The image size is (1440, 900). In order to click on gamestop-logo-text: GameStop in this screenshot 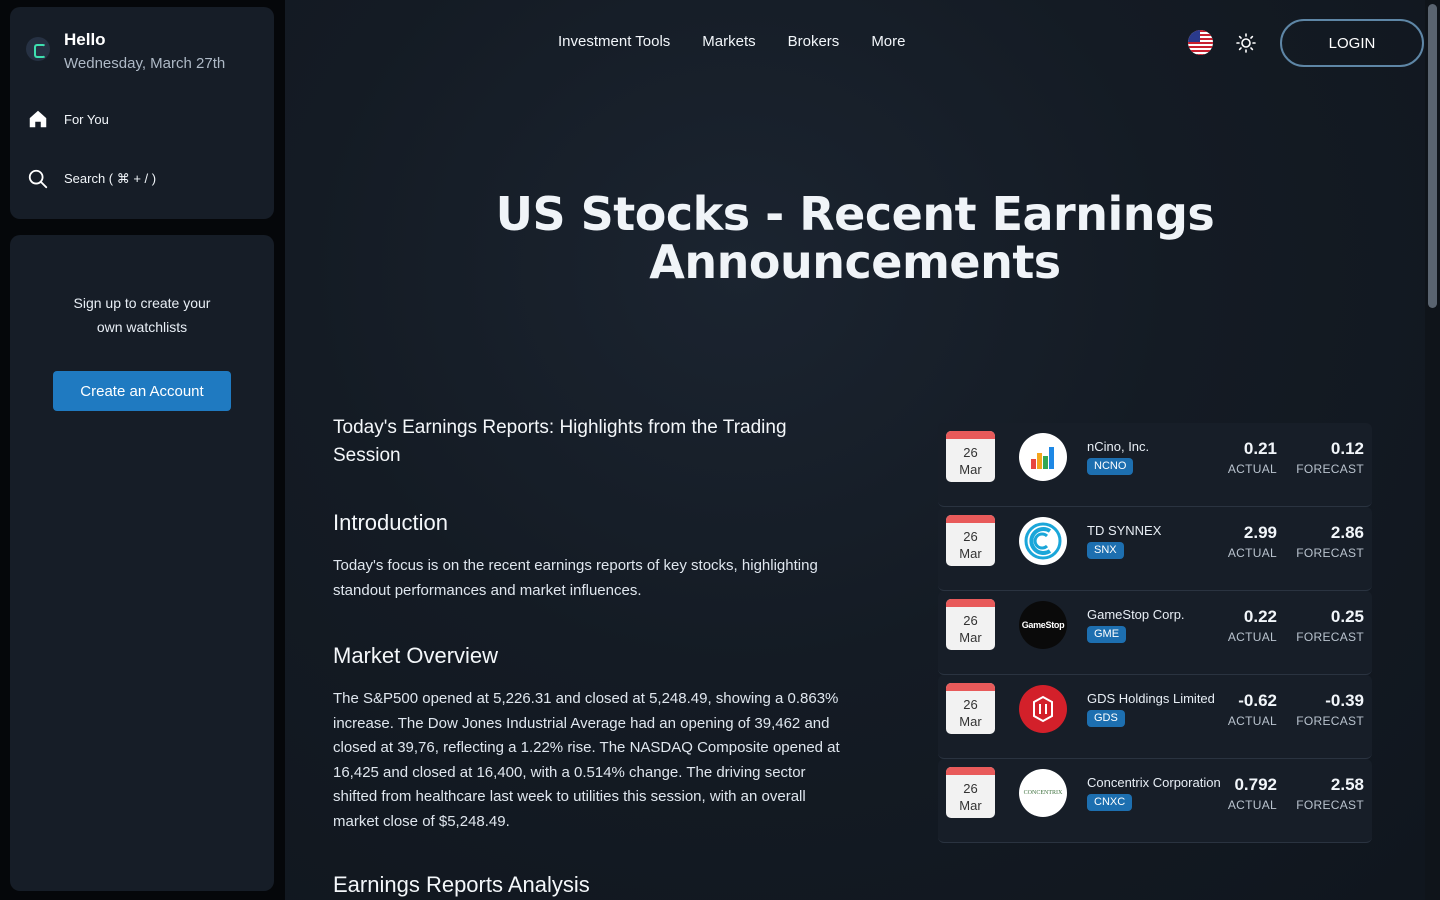, I will do `click(1043, 625)`.